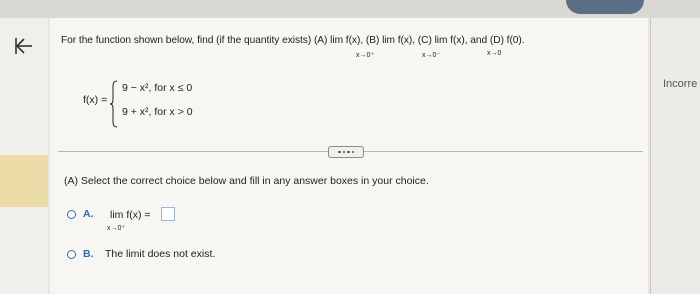 The image size is (700, 294). I want to click on incorrect-label: Incorre, so click(680, 84).